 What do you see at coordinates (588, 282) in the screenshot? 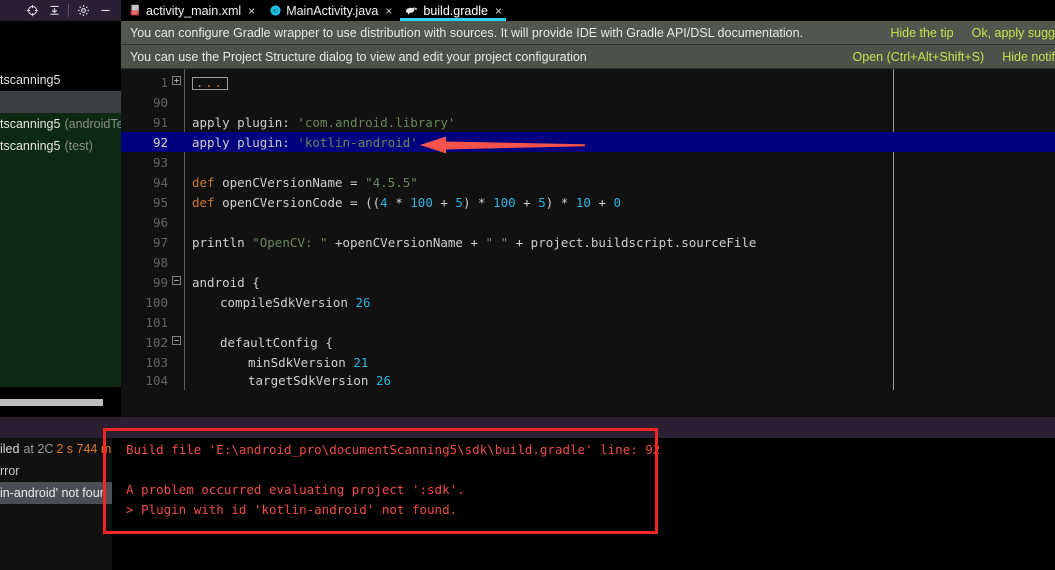
I see `code-line: 99 android {` at bounding box center [588, 282].